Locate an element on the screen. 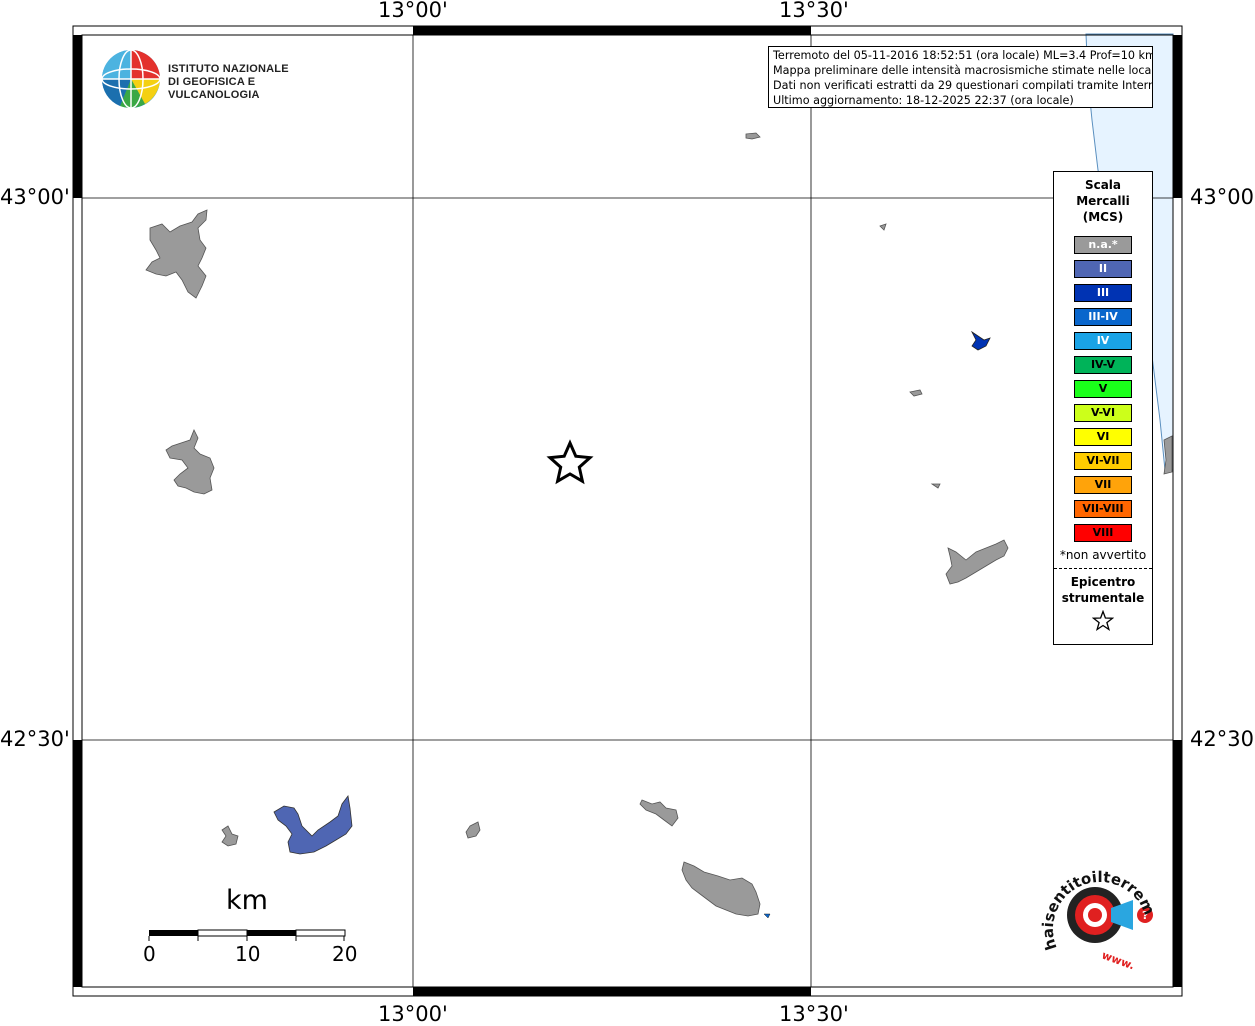 This screenshot has height=1026, width=1255. municipality-area-ii is located at coordinates (313, 825).